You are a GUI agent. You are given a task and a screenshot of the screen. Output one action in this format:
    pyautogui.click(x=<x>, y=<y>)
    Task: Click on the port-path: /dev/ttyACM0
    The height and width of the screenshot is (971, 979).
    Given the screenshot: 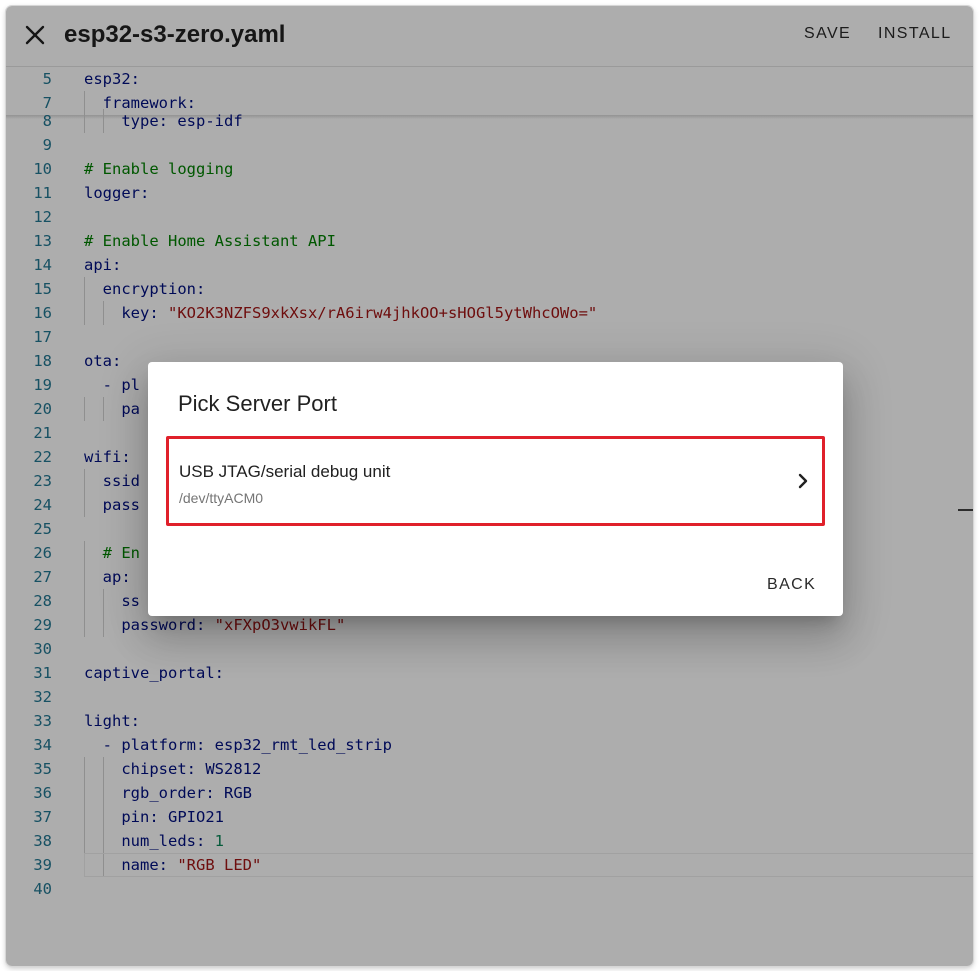 What is the action you would take?
    pyautogui.click(x=221, y=498)
    